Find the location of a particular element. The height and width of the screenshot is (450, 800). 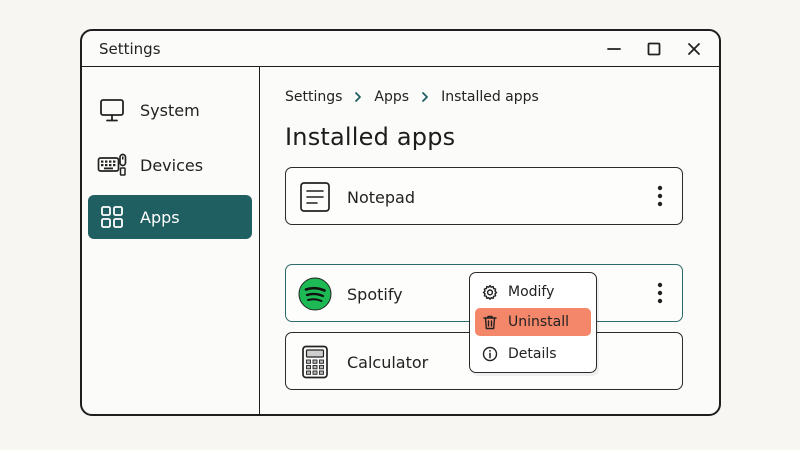

menu-item-modify: Modify is located at coordinates (533, 292).